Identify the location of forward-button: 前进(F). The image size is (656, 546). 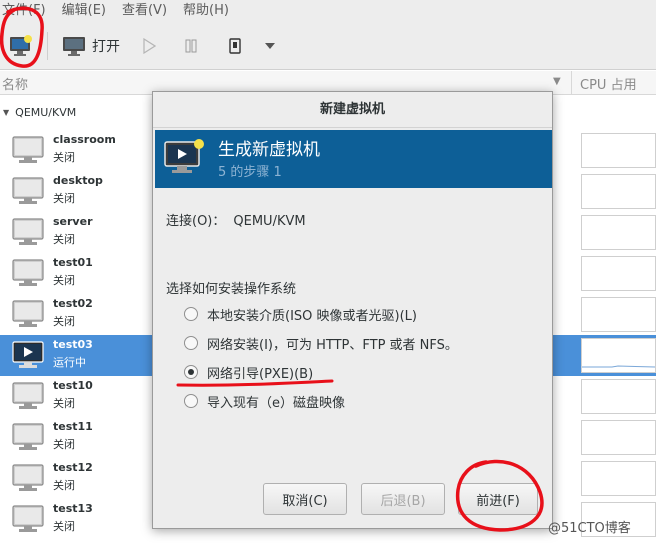
(498, 499).